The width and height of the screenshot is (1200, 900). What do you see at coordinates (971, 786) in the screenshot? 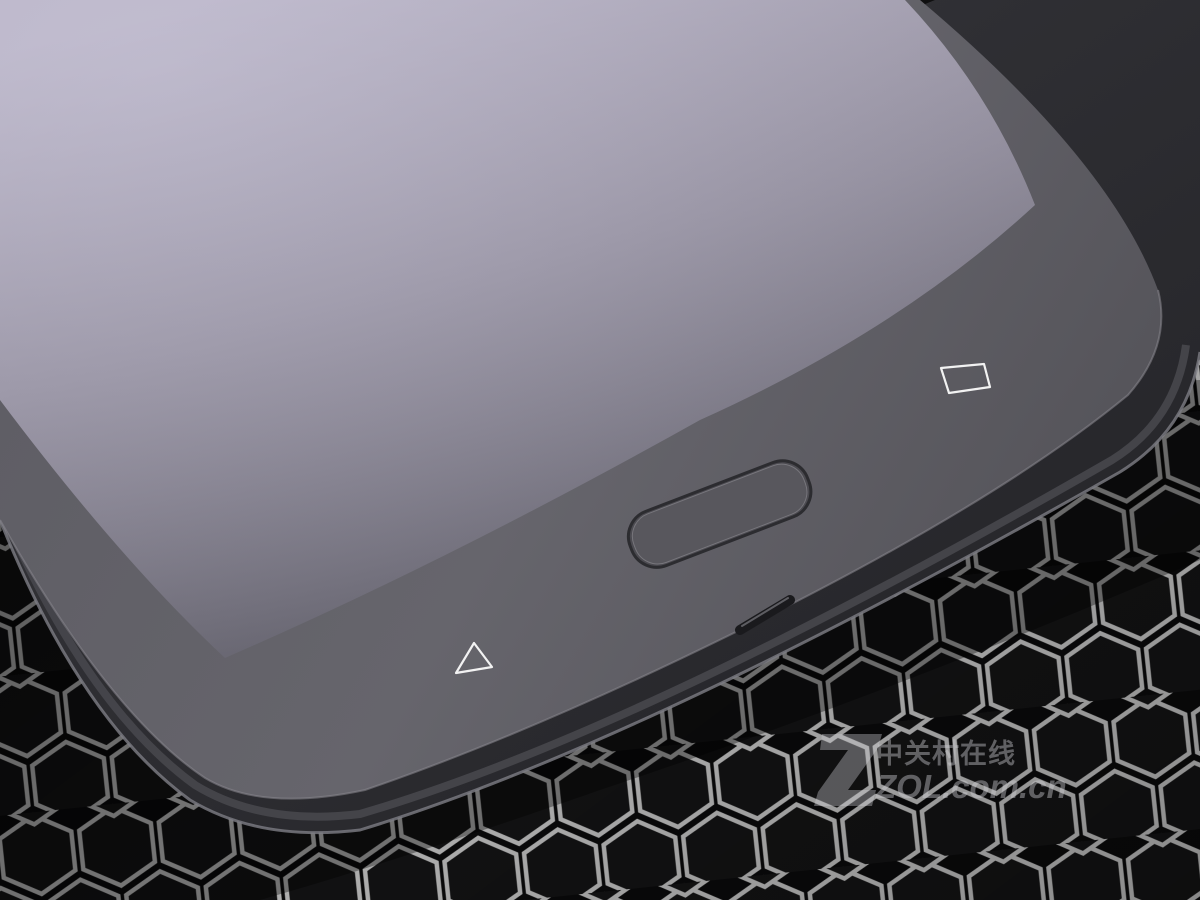
I see `watermark-url-text: ZOL.com.cn` at bounding box center [971, 786].